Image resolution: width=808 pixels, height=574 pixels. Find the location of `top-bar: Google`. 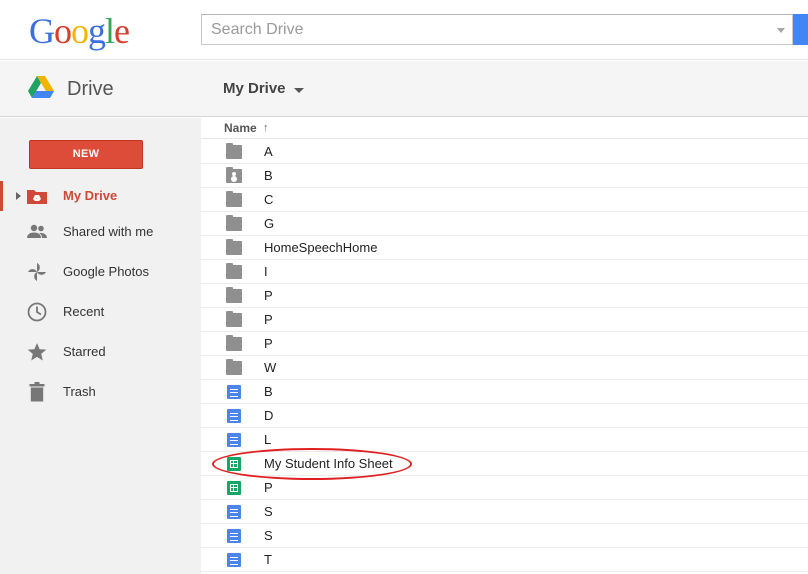

top-bar: Google is located at coordinates (404, 30).